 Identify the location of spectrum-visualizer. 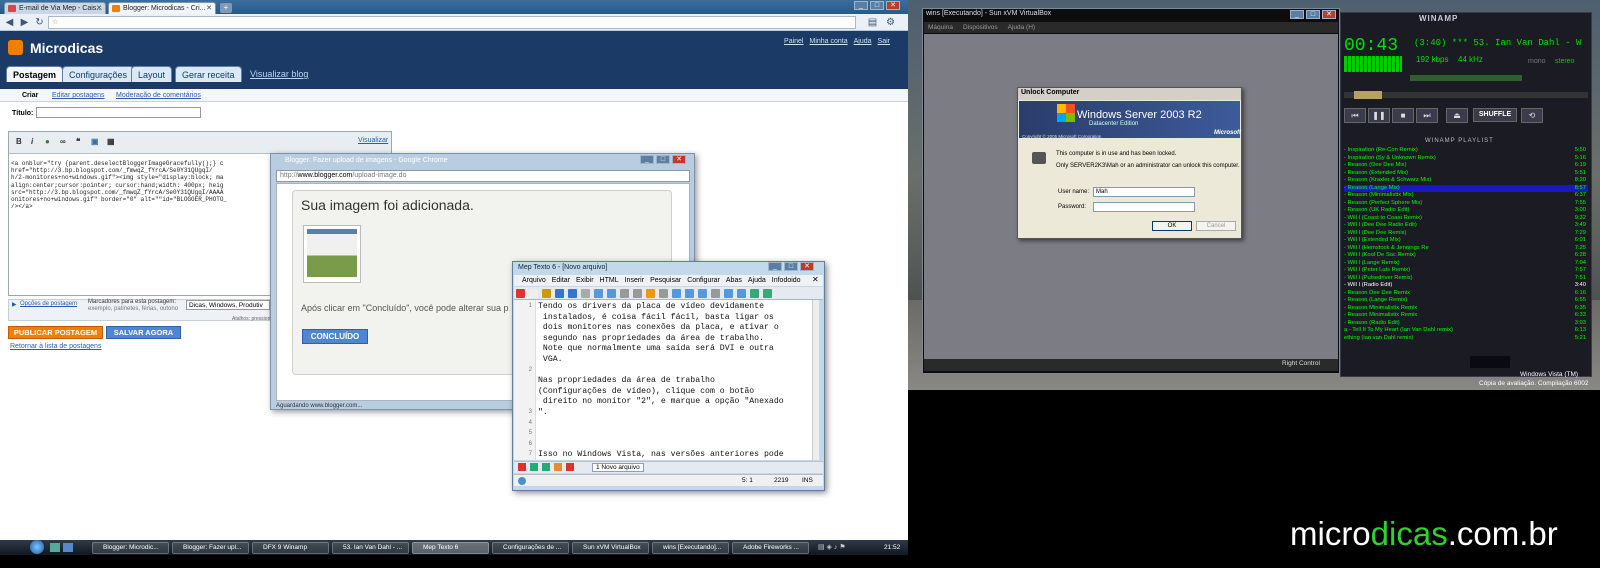
(1373, 64).